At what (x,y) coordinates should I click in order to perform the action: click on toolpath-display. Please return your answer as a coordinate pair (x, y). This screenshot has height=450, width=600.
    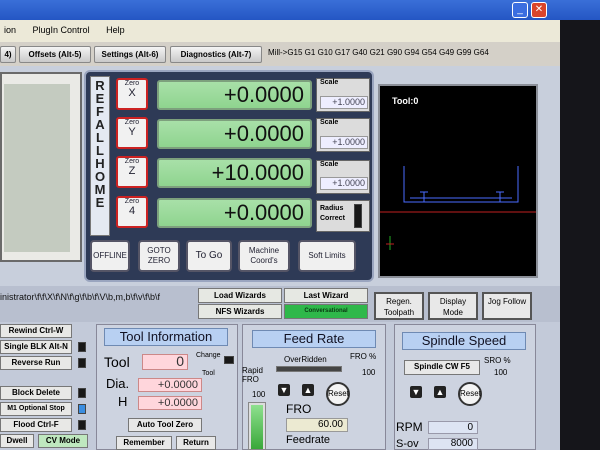
    Looking at the image, I should click on (458, 181).